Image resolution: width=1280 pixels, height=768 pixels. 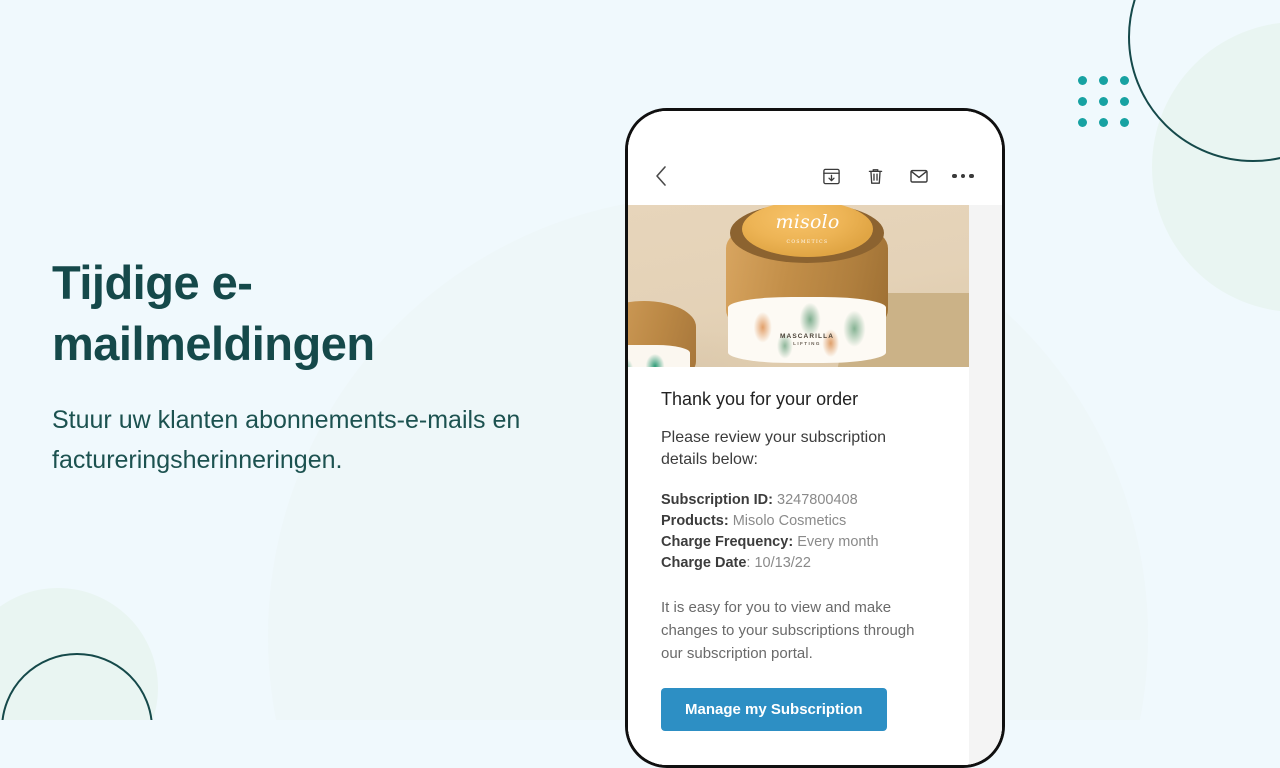 What do you see at coordinates (807, 336) in the screenshot?
I see `product-label-title: MASCARILLA` at bounding box center [807, 336].